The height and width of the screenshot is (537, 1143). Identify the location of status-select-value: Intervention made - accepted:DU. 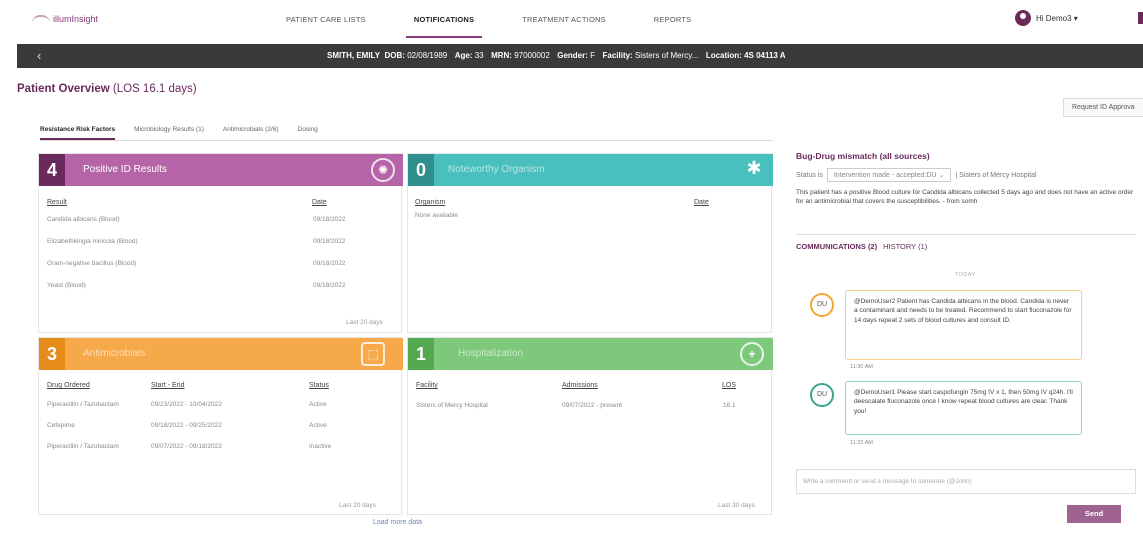
(885, 175).